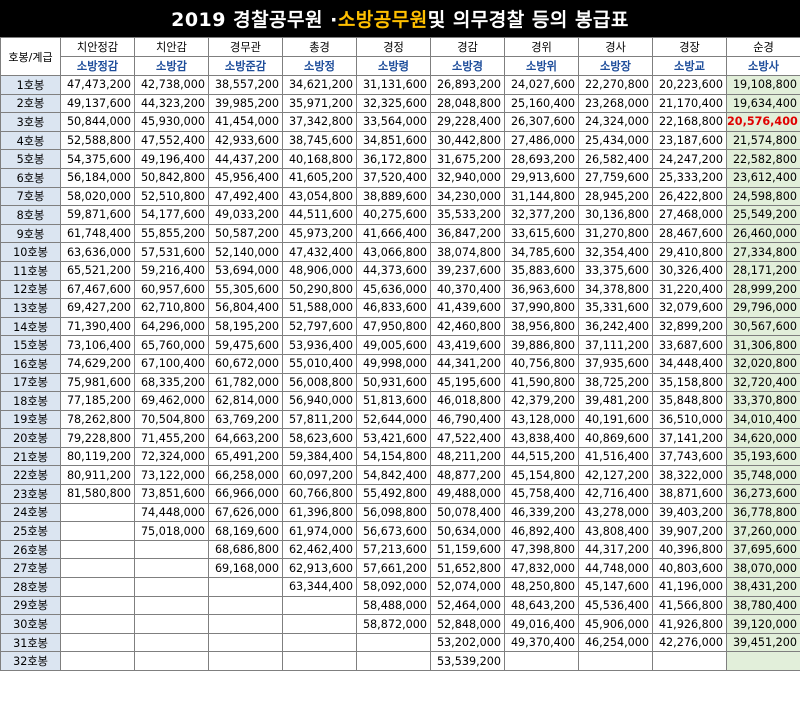  I want to click on salary-cell: 62,913,600, so click(319, 568).